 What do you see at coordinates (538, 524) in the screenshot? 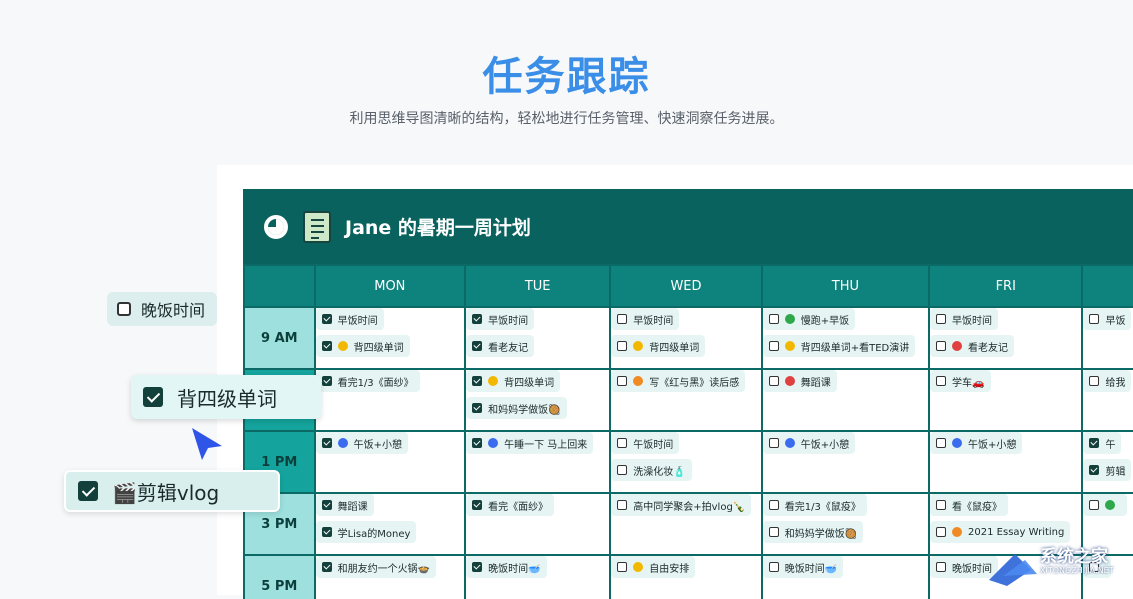
I see `schedule-cell: 看完《面纱》` at bounding box center [538, 524].